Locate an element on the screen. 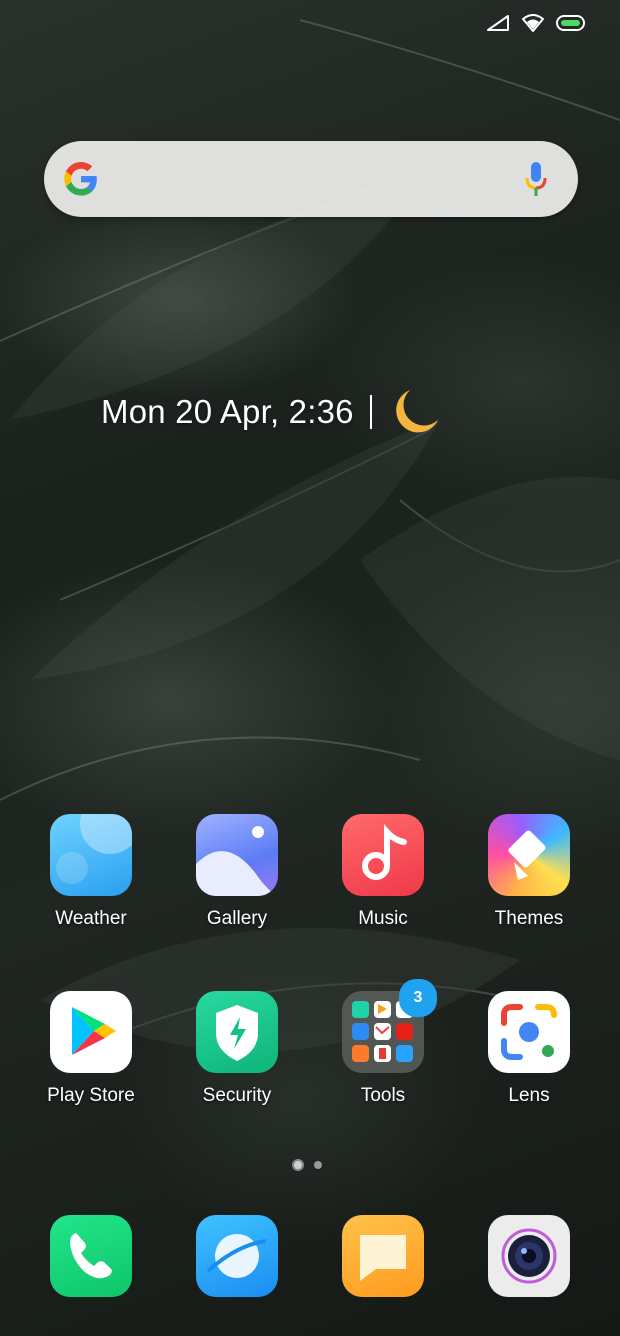  clock-widget: Mon 20 Apr, 2:36 is located at coordinates (271, 412).